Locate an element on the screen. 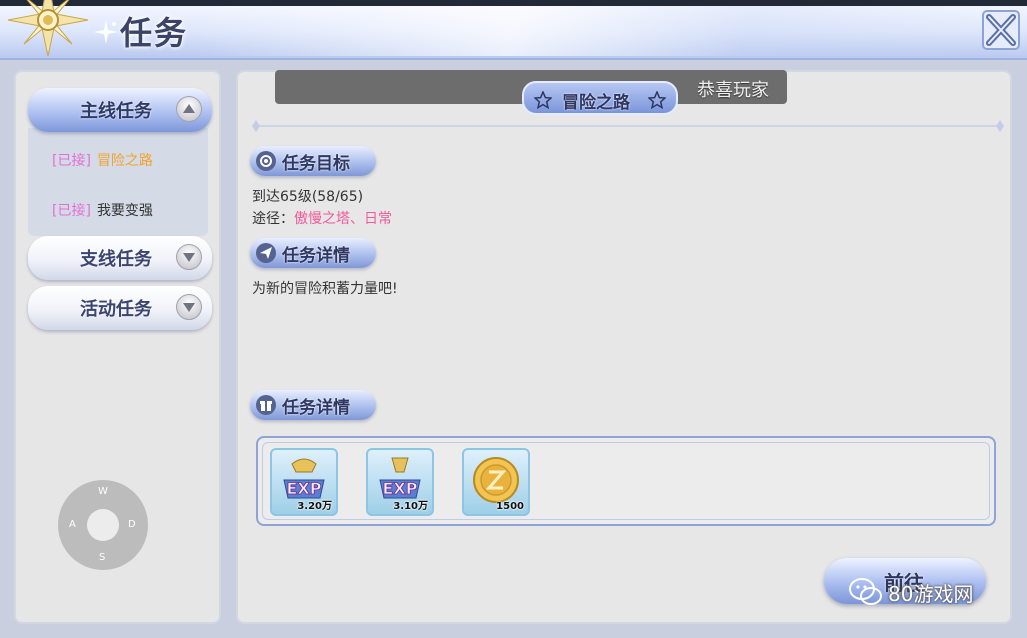  watermark: 80游戏网 is located at coordinates (936, 592).